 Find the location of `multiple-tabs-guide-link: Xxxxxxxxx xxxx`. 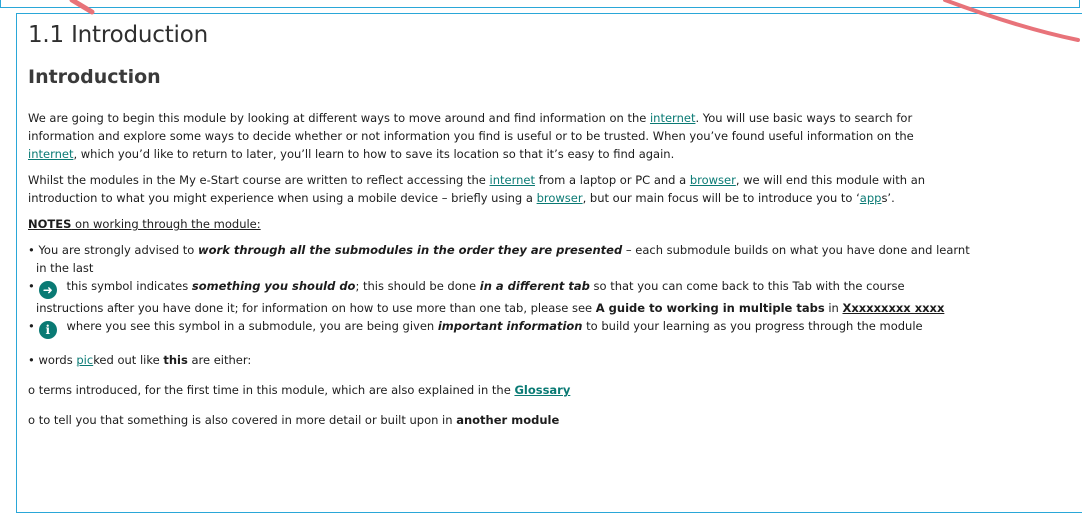

multiple-tabs-guide-link: Xxxxxxxxx xxxx is located at coordinates (893, 308).